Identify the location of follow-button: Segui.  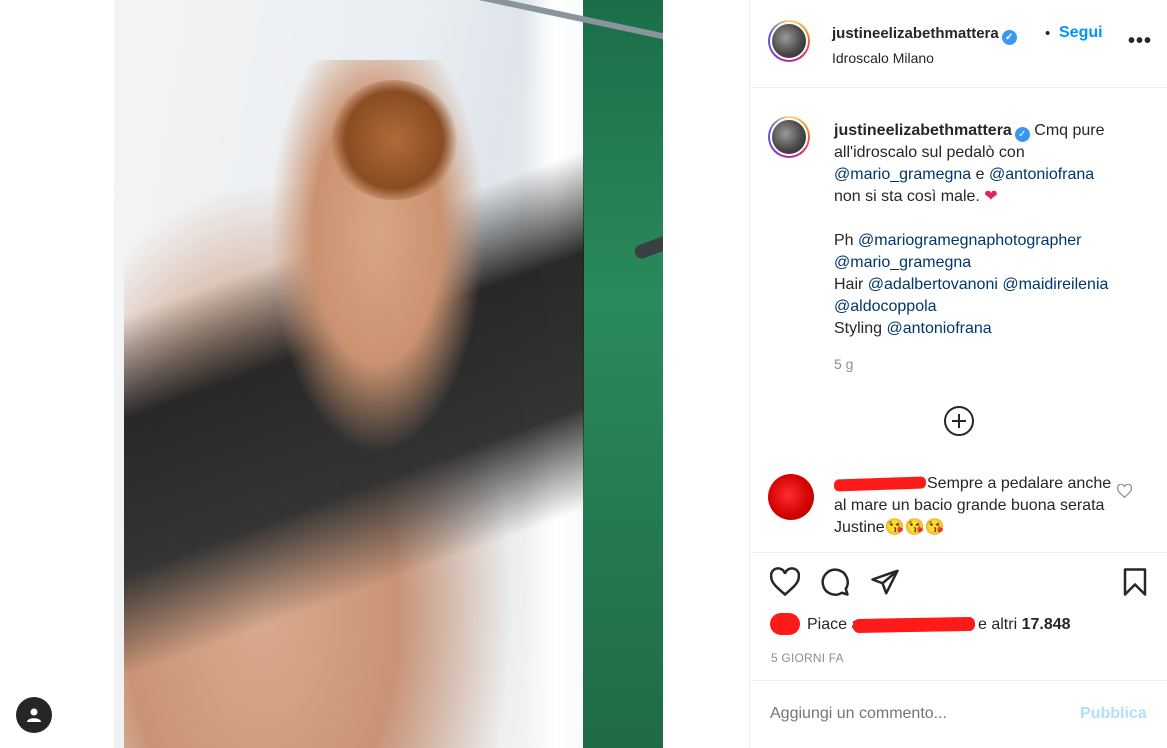
(1081, 33).